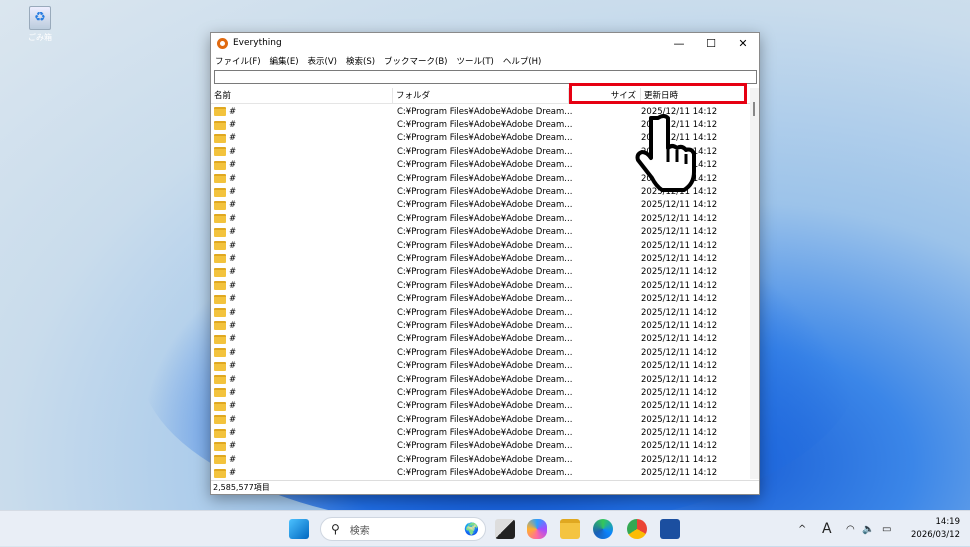 The image size is (970, 547). I want to click on task-view-icon, so click(505, 529).